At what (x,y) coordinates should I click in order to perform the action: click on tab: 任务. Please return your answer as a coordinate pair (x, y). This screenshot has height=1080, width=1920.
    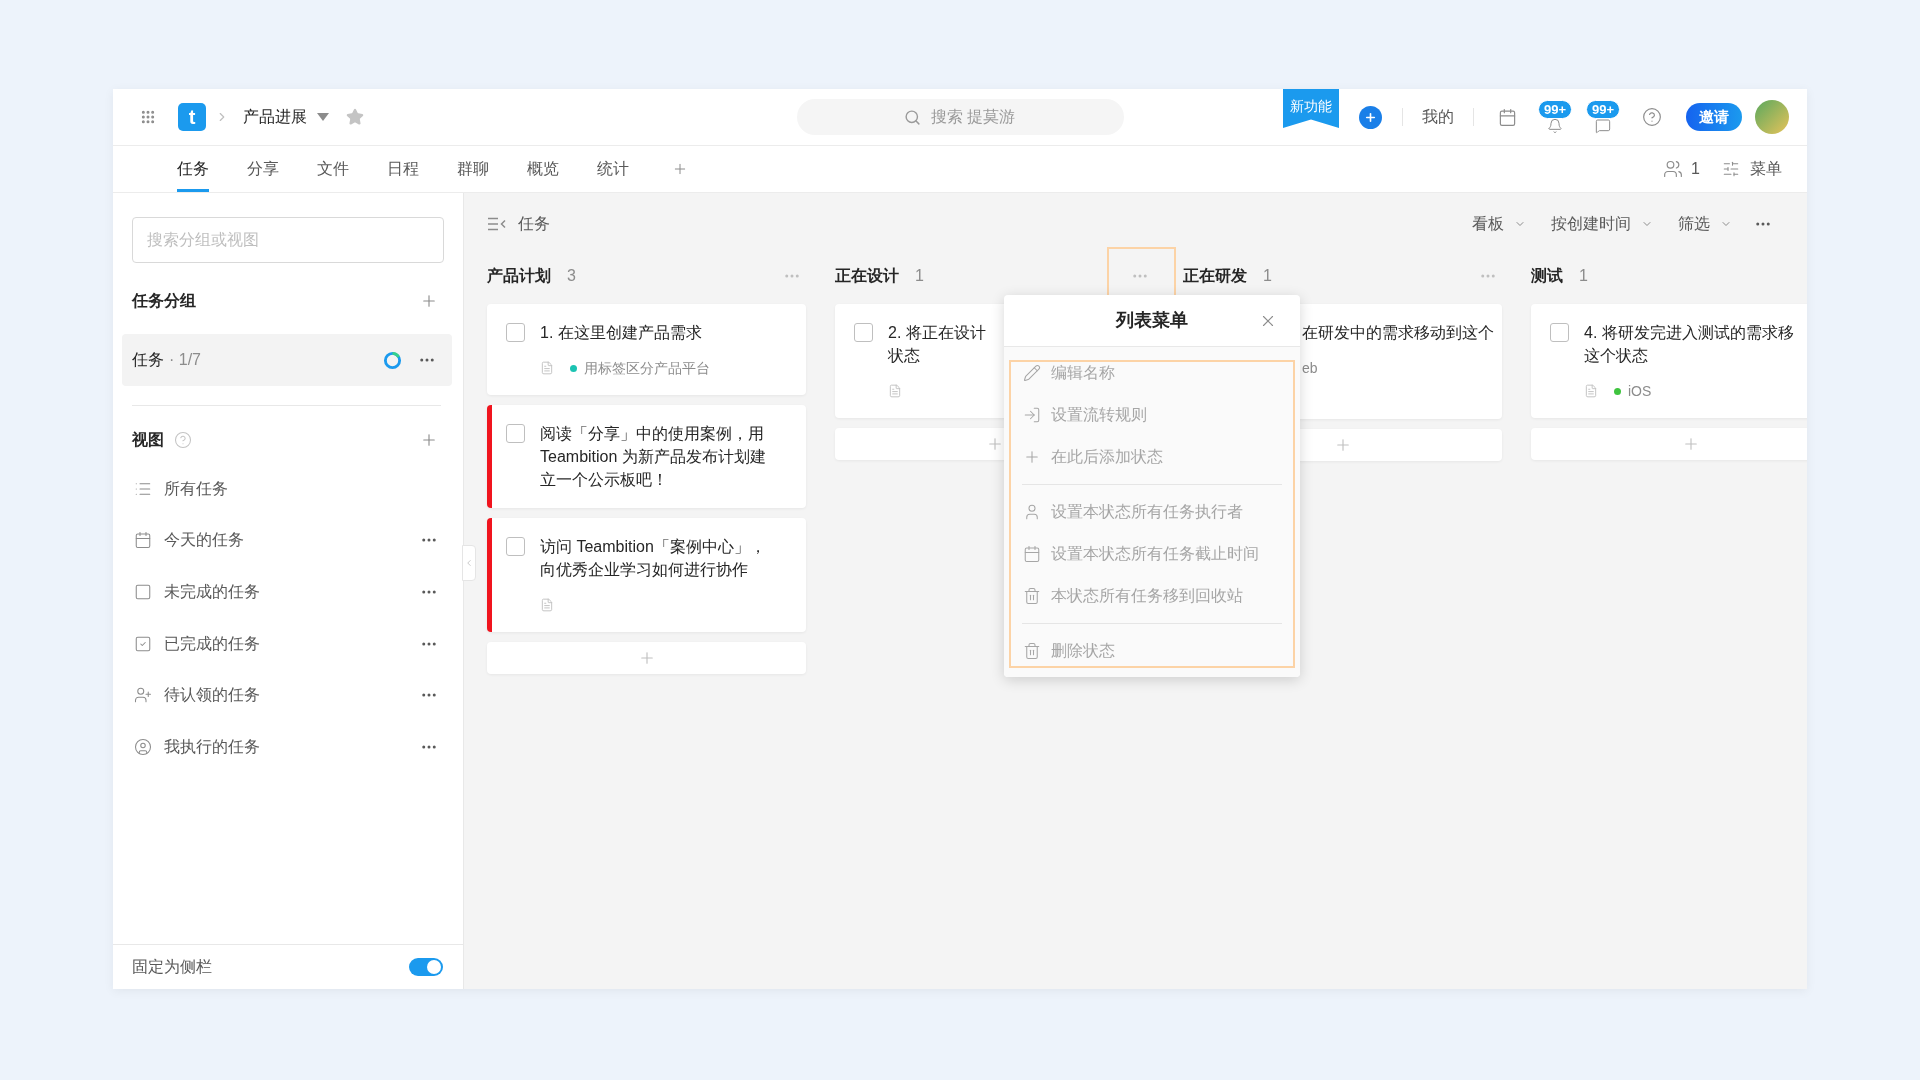
    Looking at the image, I should click on (193, 169).